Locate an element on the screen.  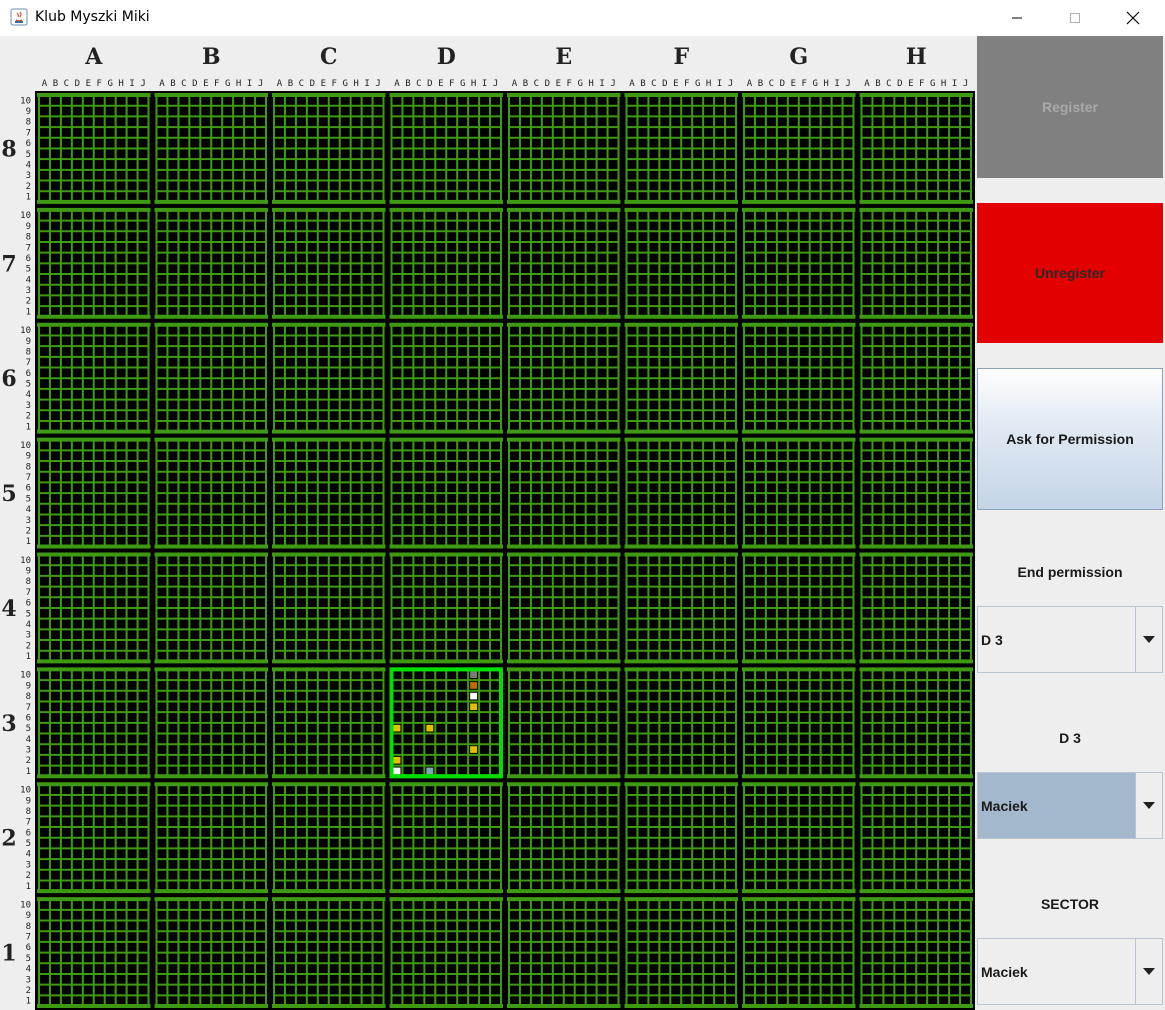
sub-column-label: E is located at coordinates (205, 84).